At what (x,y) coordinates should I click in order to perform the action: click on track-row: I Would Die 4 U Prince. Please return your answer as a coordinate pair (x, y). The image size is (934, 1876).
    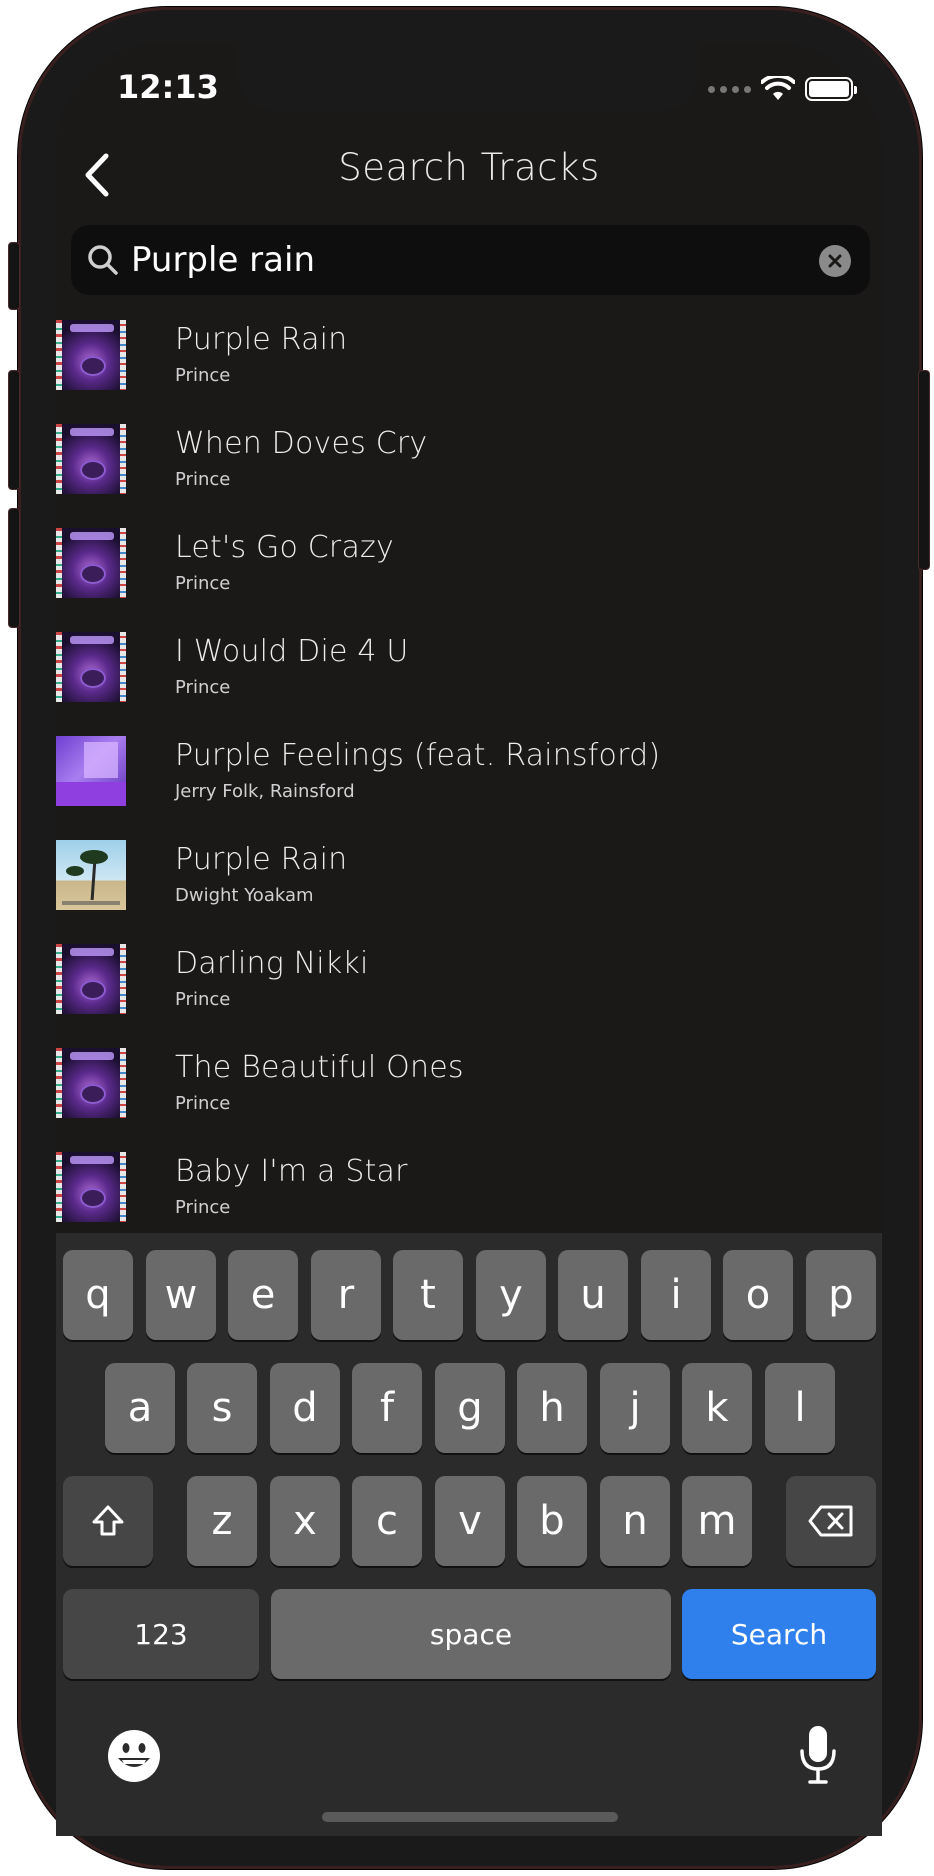
    Looking at the image, I should click on (469, 676).